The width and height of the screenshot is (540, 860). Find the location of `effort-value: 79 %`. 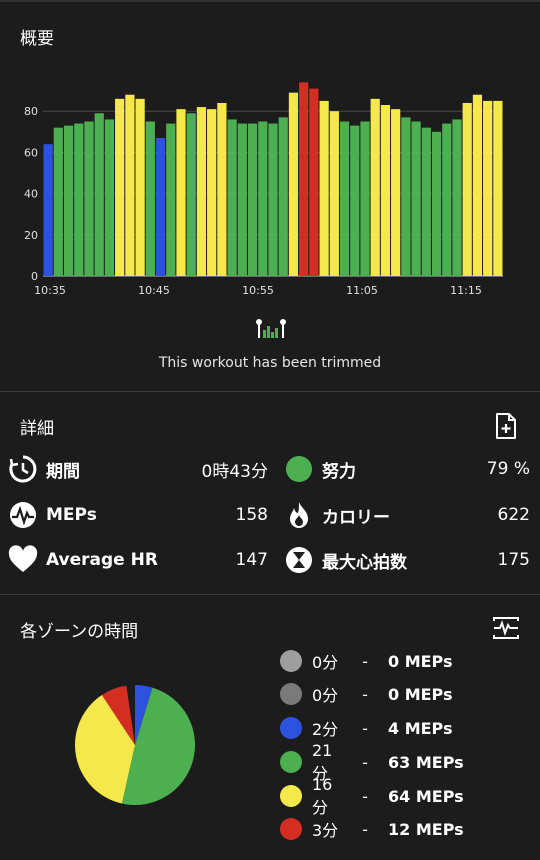

effort-value: 79 % is located at coordinates (508, 469).